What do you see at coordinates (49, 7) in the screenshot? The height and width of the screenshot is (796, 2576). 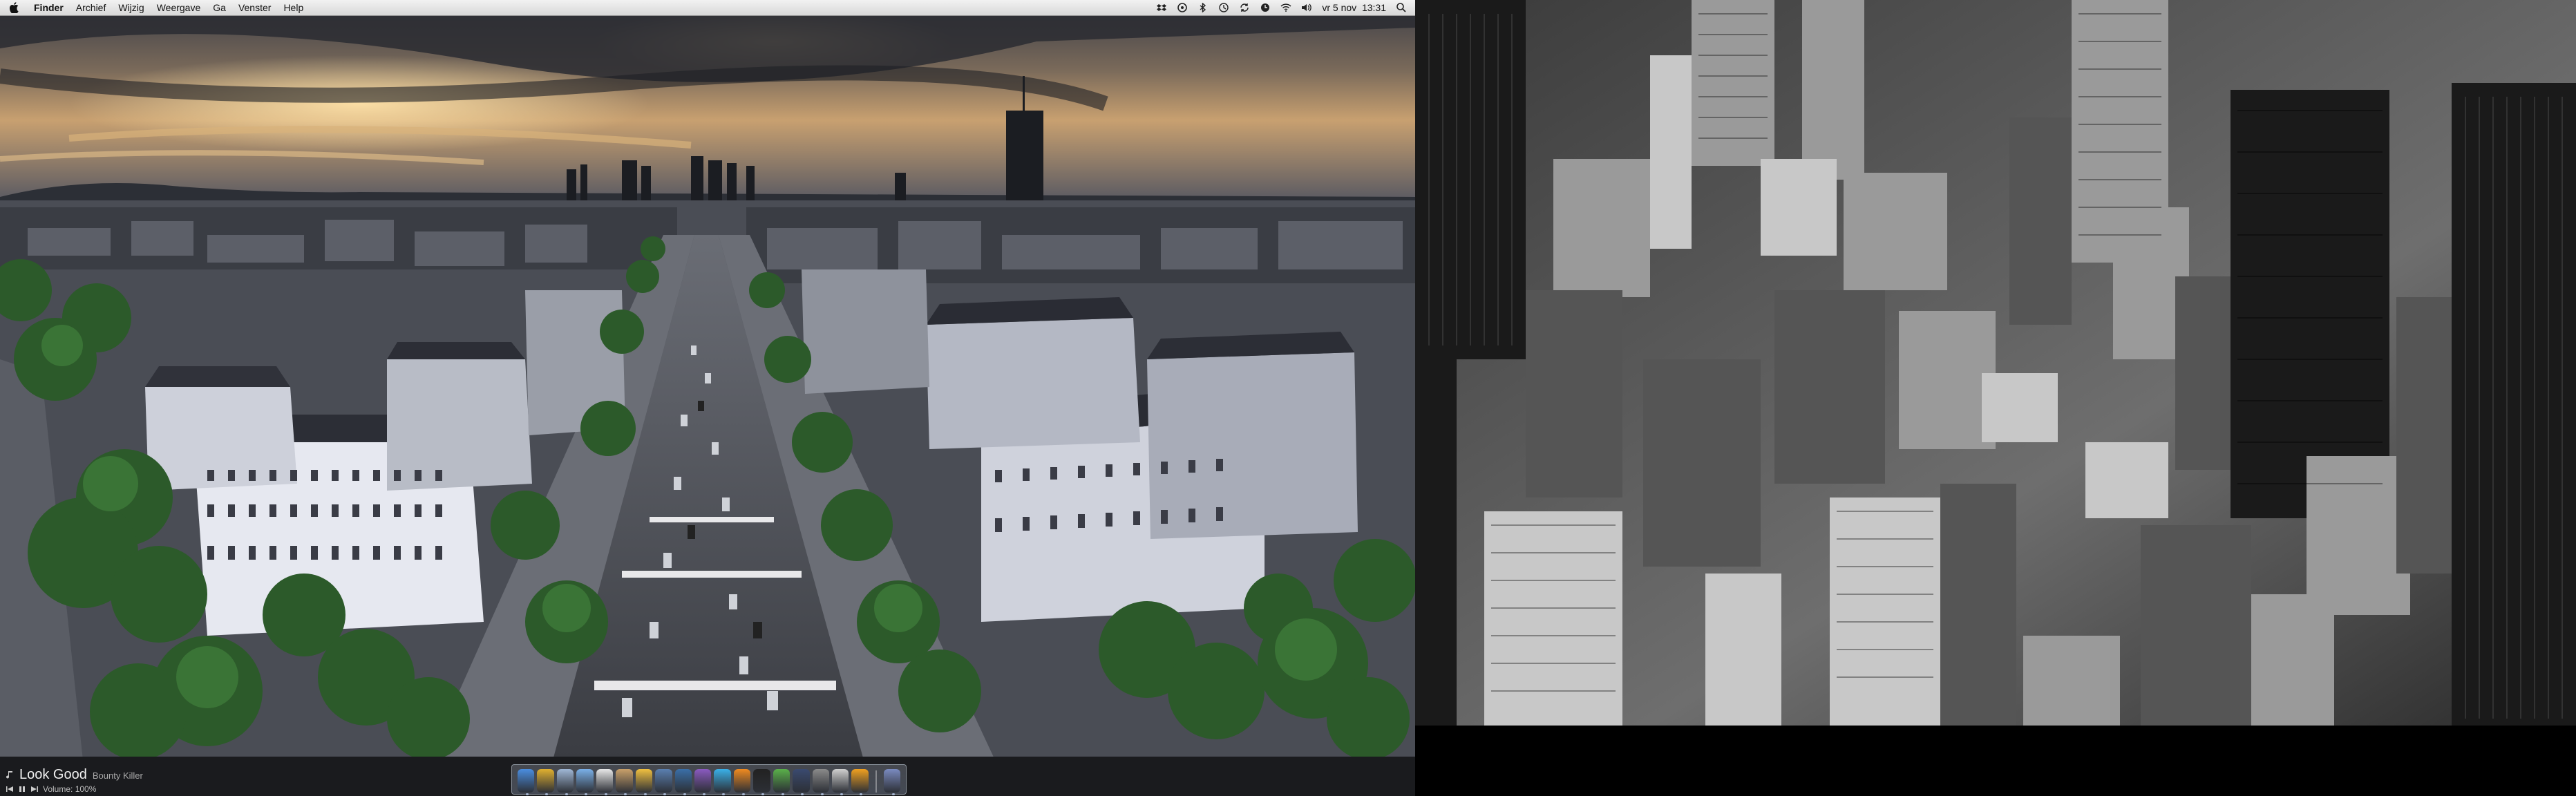 I see `menu-finder: Finder` at bounding box center [49, 7].